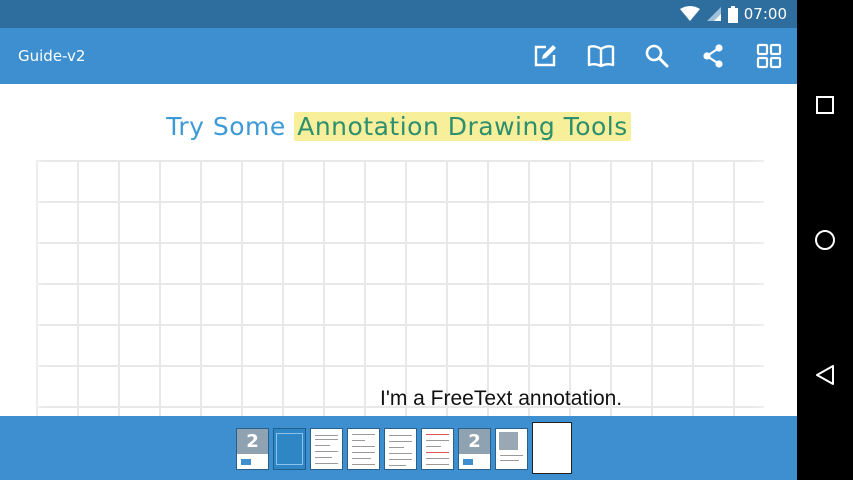  What do you see at coordinates (226, 126) in the screenshot?
I see `heading-plain-text: Try Some` at bounding box center [226, 126].